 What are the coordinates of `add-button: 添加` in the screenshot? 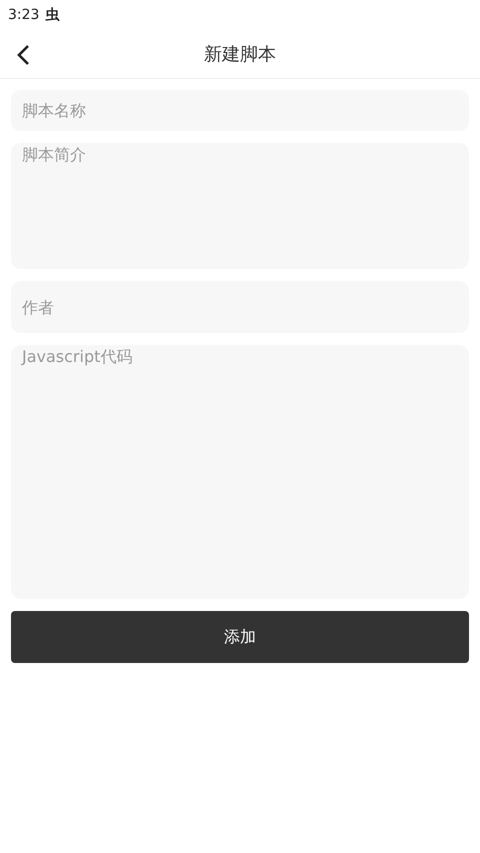 It's located at (240, 637).